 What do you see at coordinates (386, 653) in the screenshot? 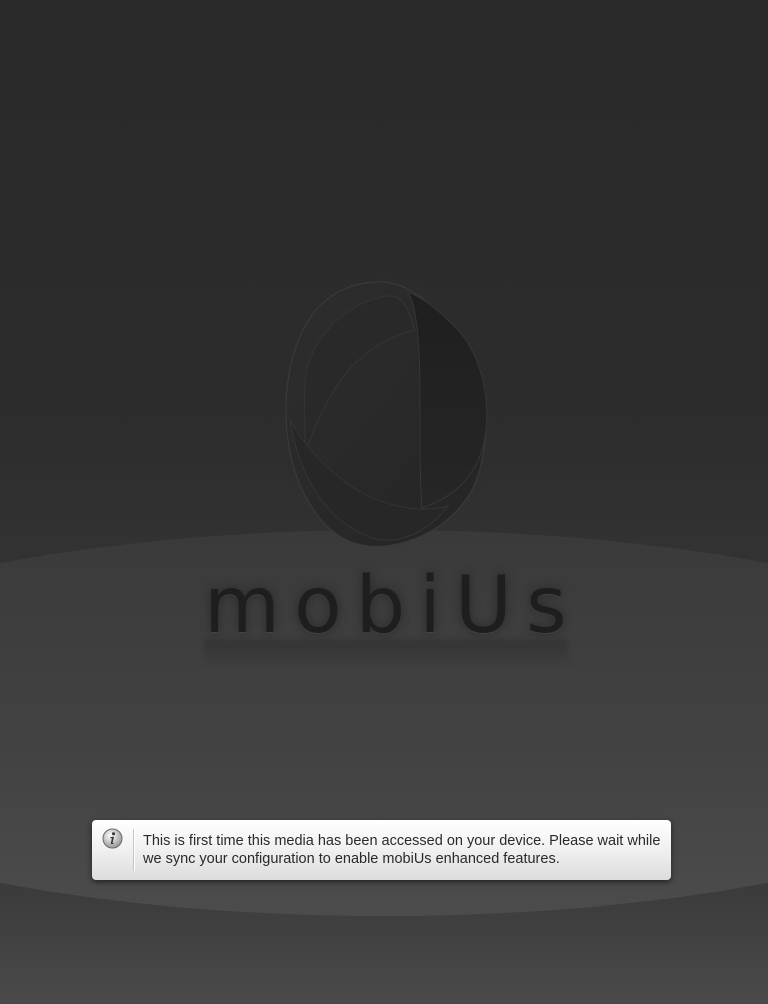
I see `wordmark-reflection` at bounding box center [386, 653].